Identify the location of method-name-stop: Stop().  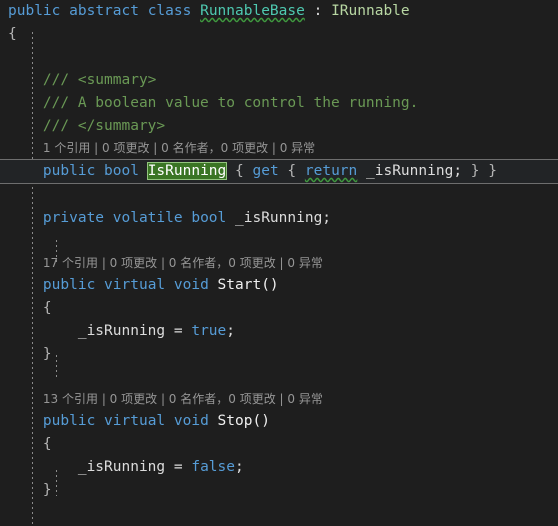
(244, 421).